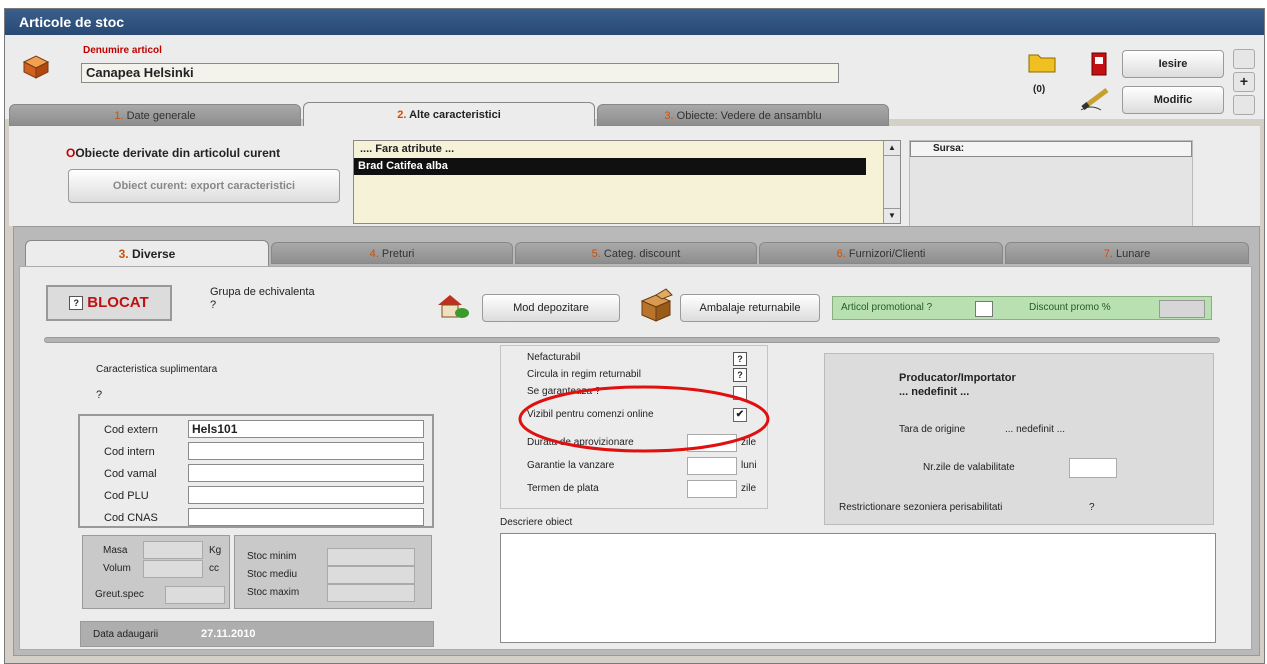 The height and width of the screenshot is (664, 1267). I want to click on cod-vamal-field, so click(306, 473).